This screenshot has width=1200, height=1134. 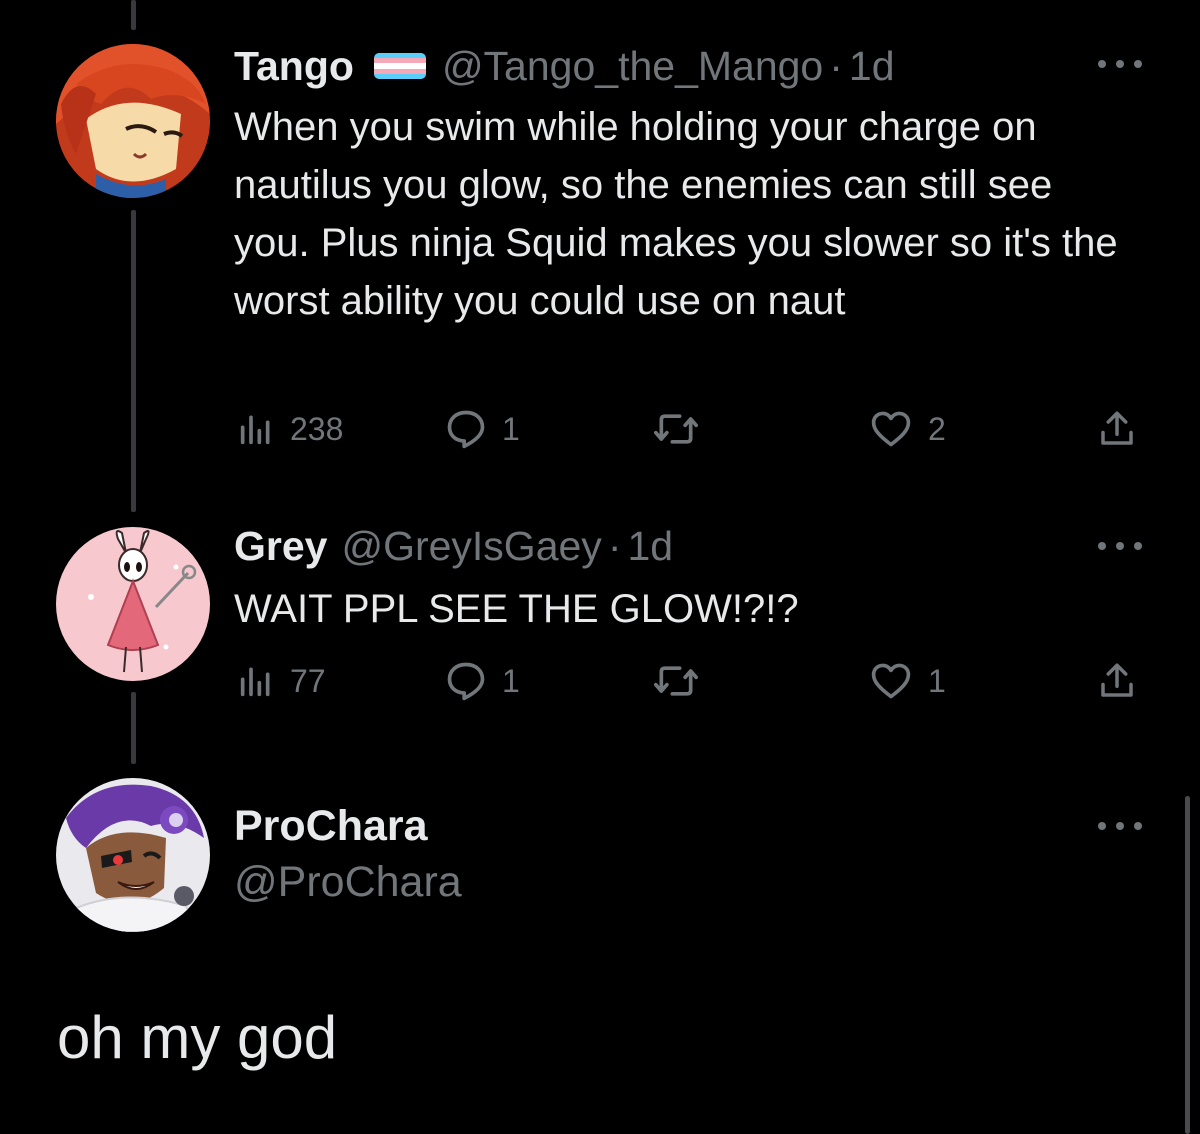 I want to click on tweet-header: Tango @Tango_the_Mango · 1d, so click(x=564, y=66).